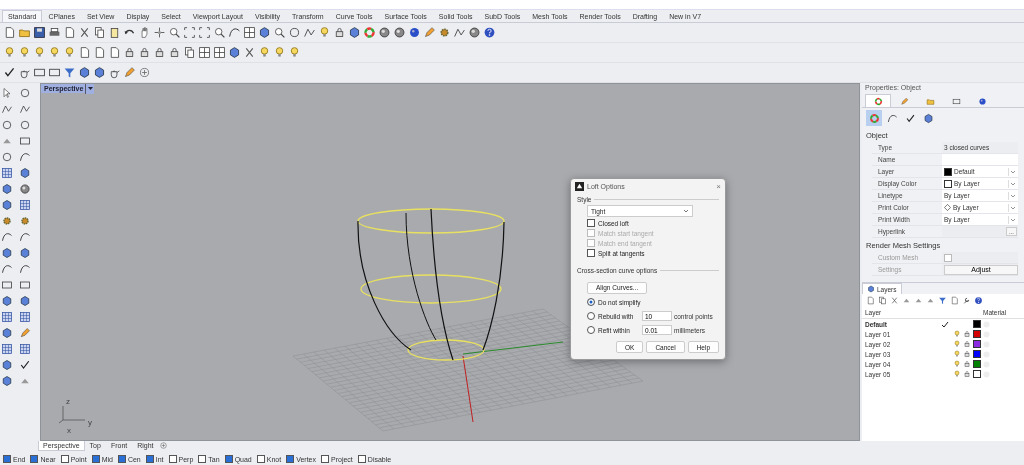 The height and width of the screenshot is (465, 1024). What do you see at coordinates (204, 52) in the screenshot?
I see `grid-icon` at bounding box center [204, 52].